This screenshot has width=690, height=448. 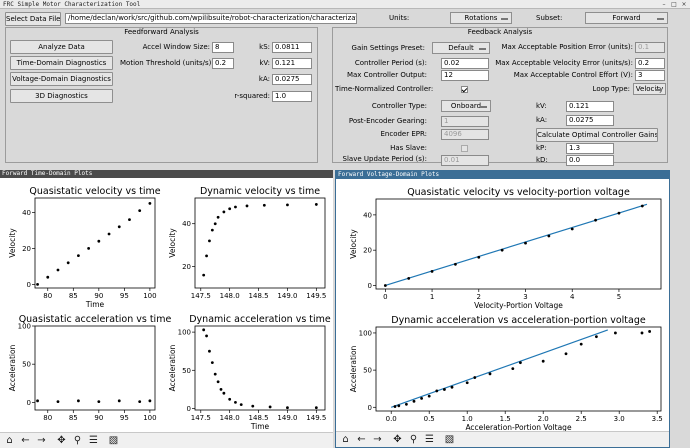 I want to click on time-domain-diagnostics-button: Time-Domain Diagnostics, so click(x=61, y=63).